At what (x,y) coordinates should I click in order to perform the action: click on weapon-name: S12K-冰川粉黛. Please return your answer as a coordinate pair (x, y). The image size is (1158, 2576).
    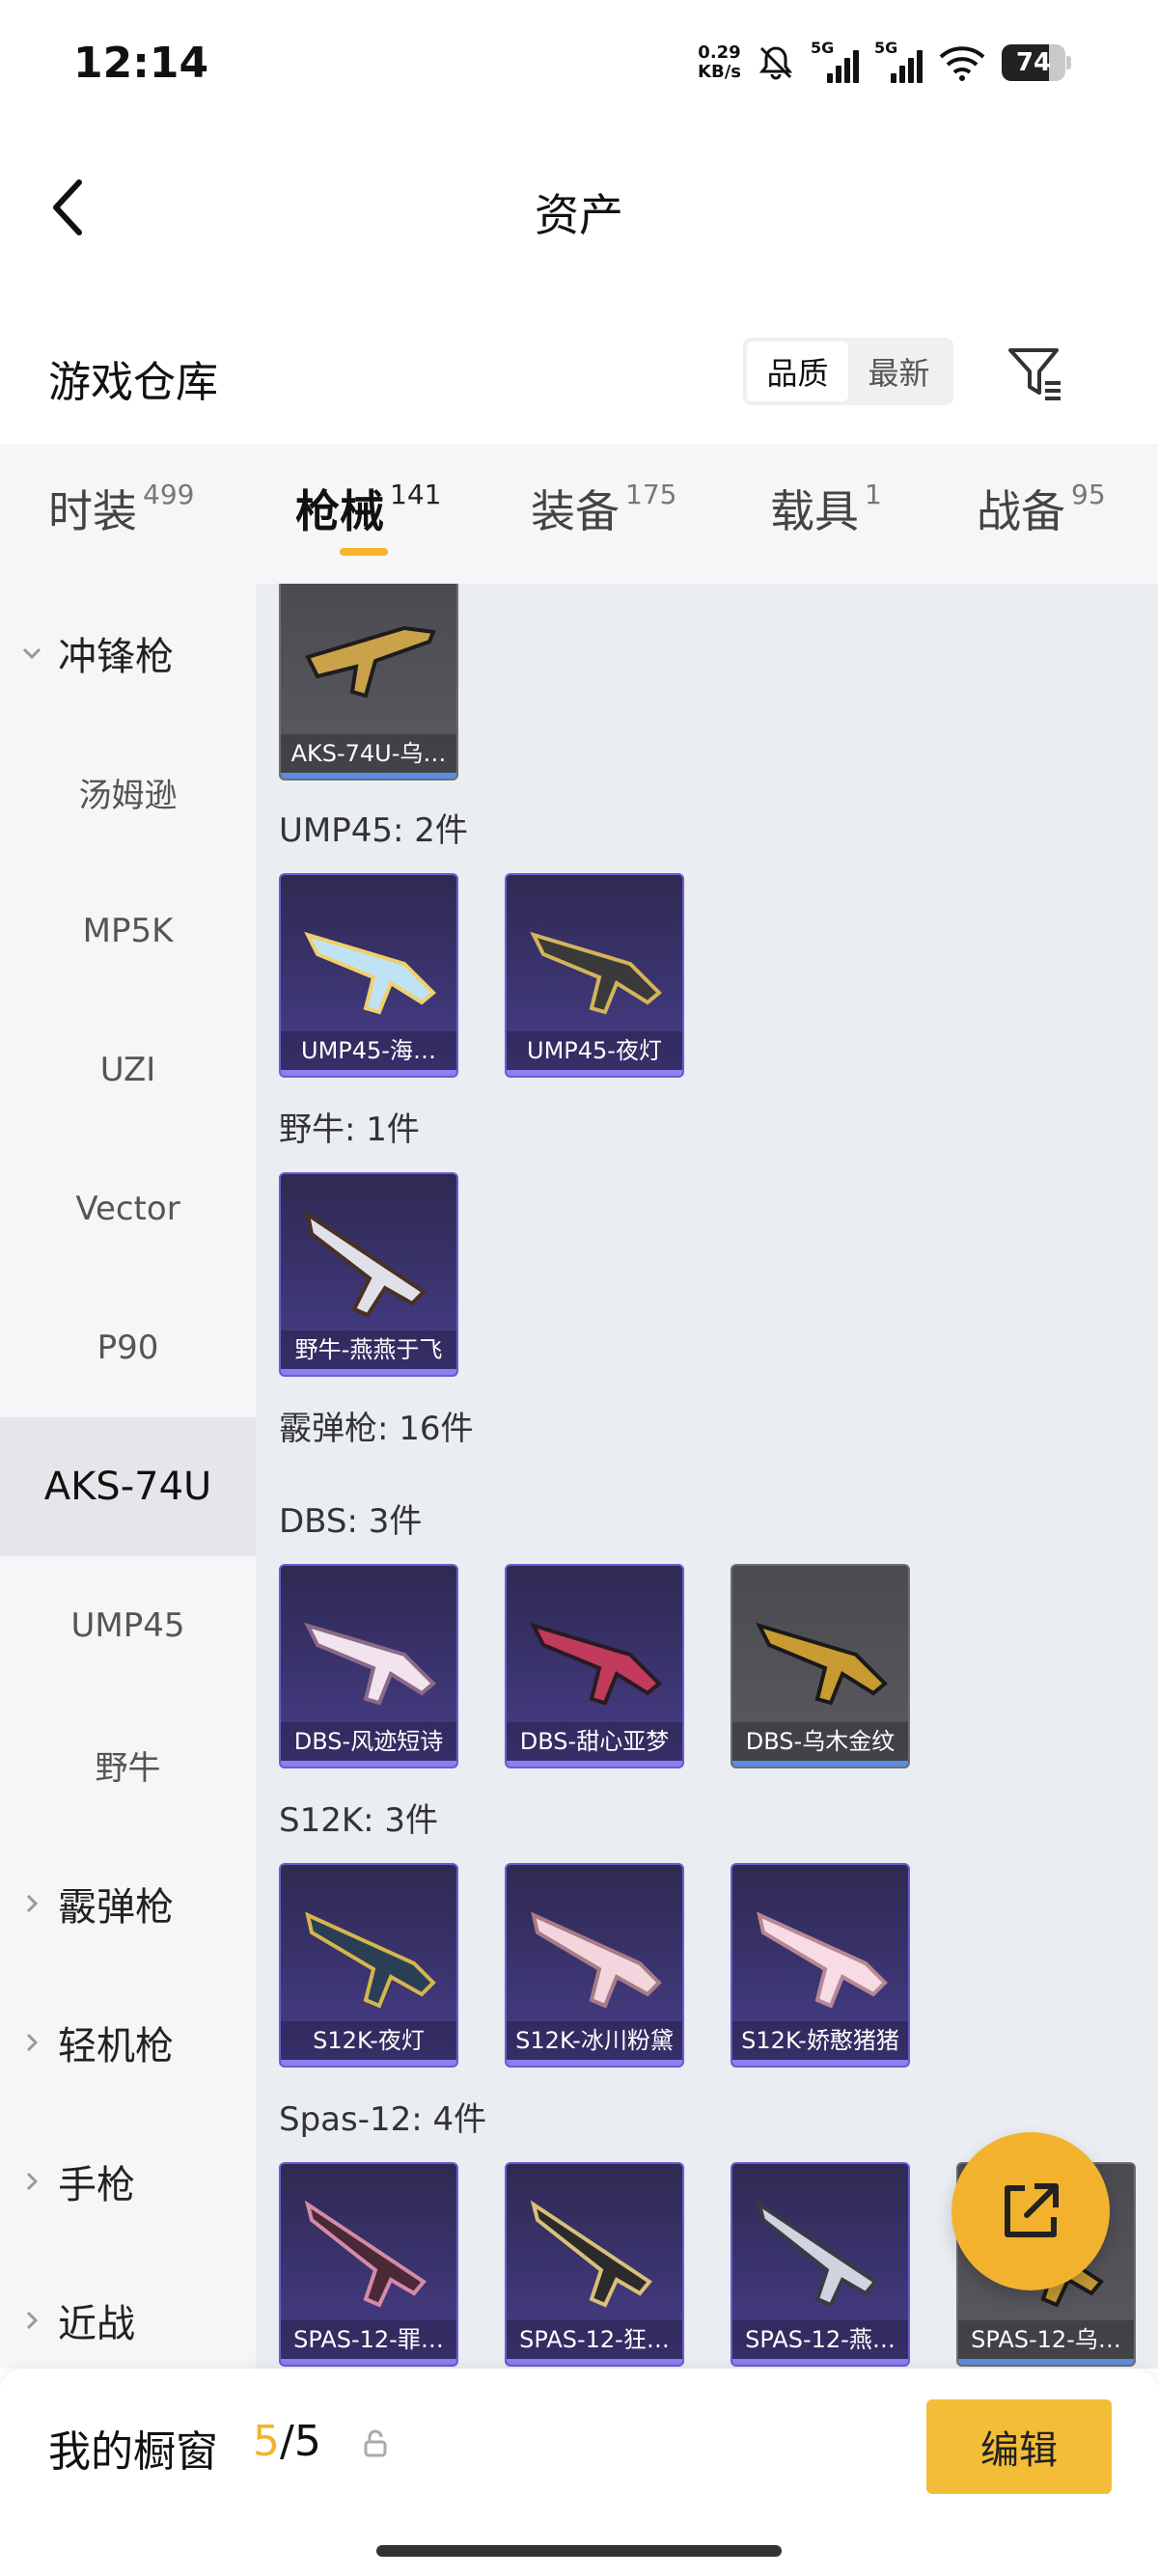
    Looking at the image, I should click on (594, 2041).